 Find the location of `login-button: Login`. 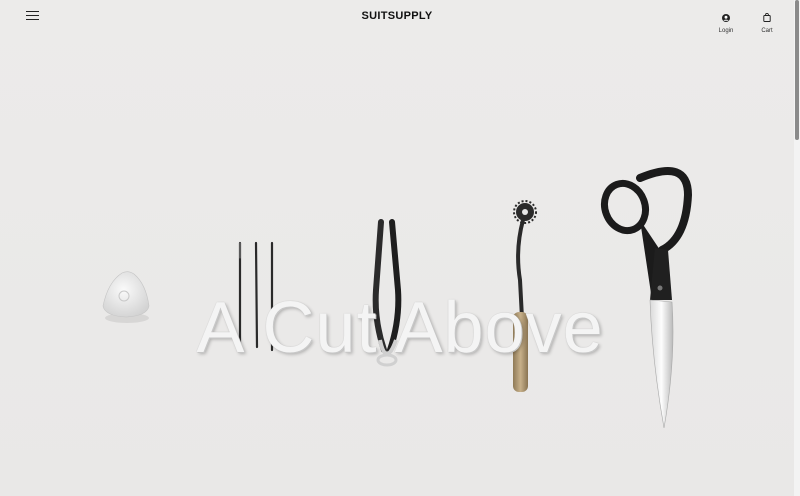

login-button: Login is located at coordinates (726, 21).